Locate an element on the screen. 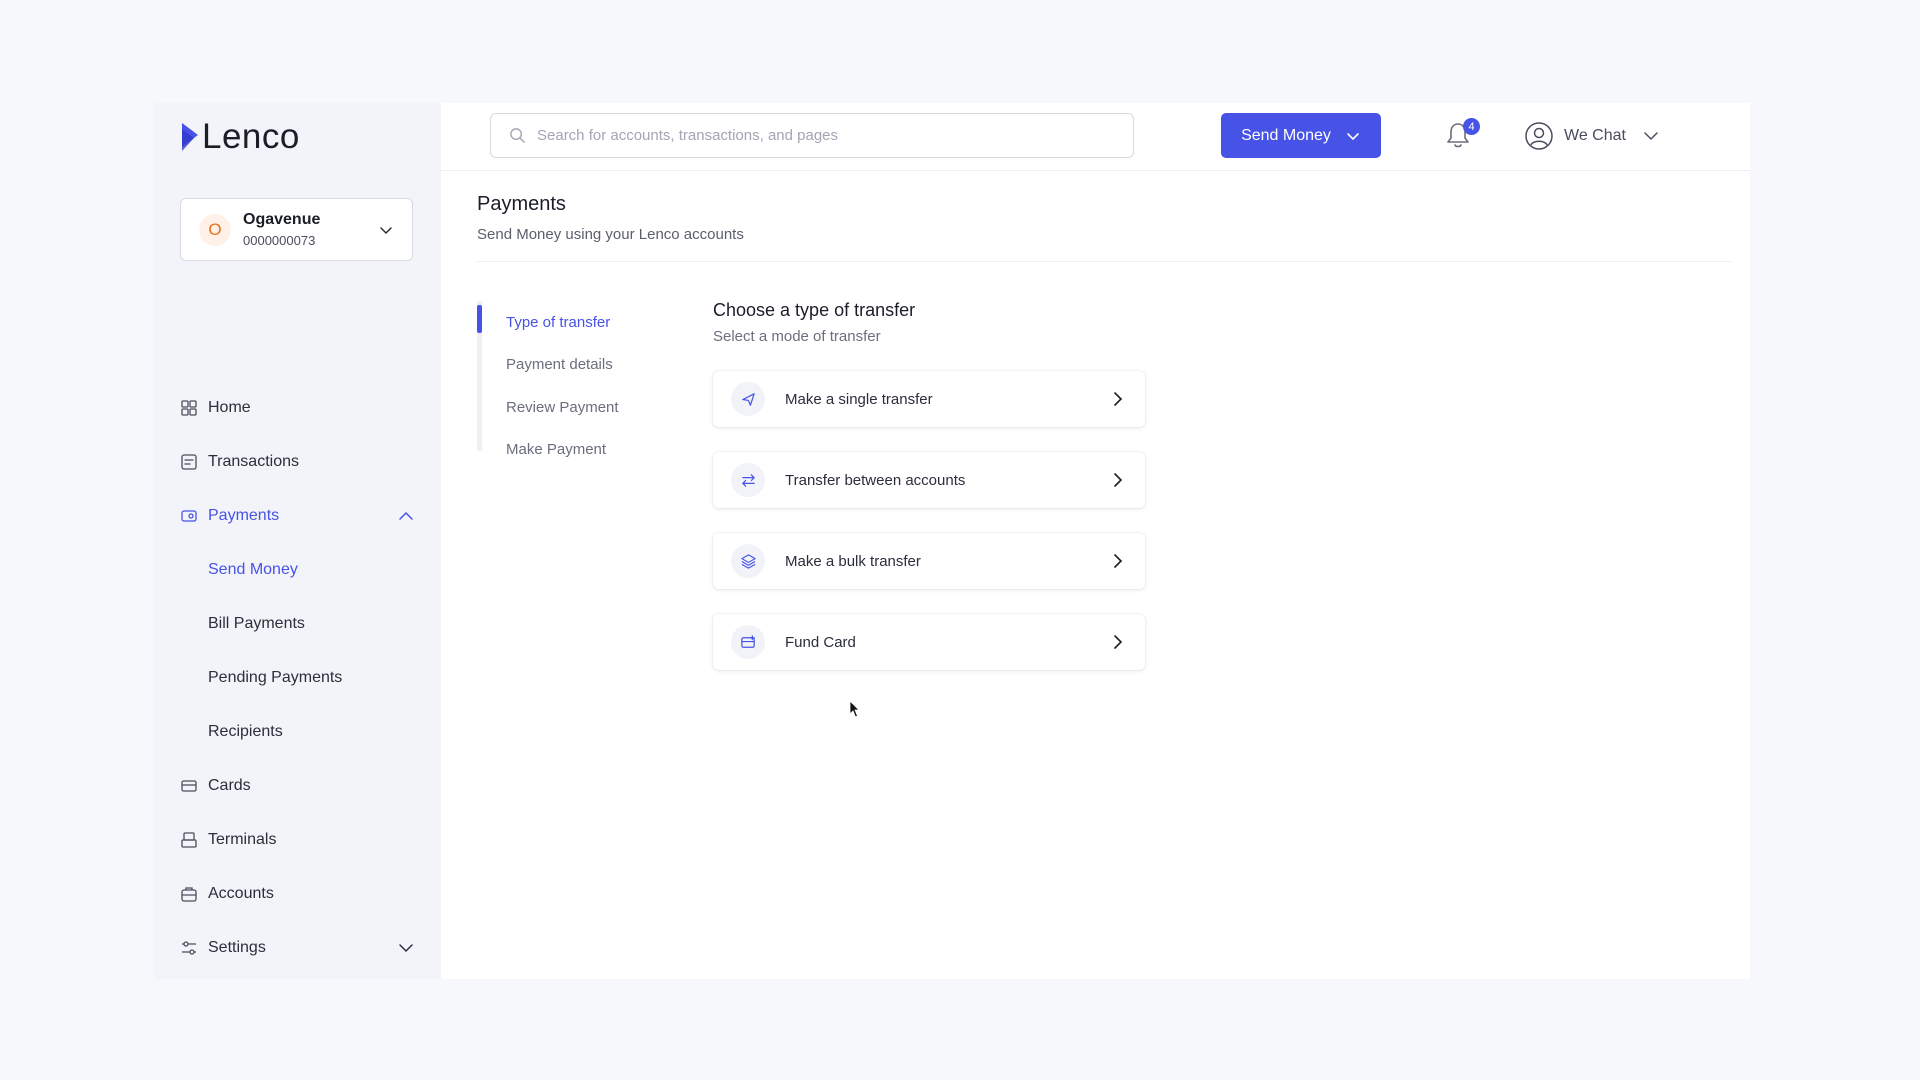 The image size is (1920, 1080). notifications-button: 4 is located at coordinates (1462, 135).